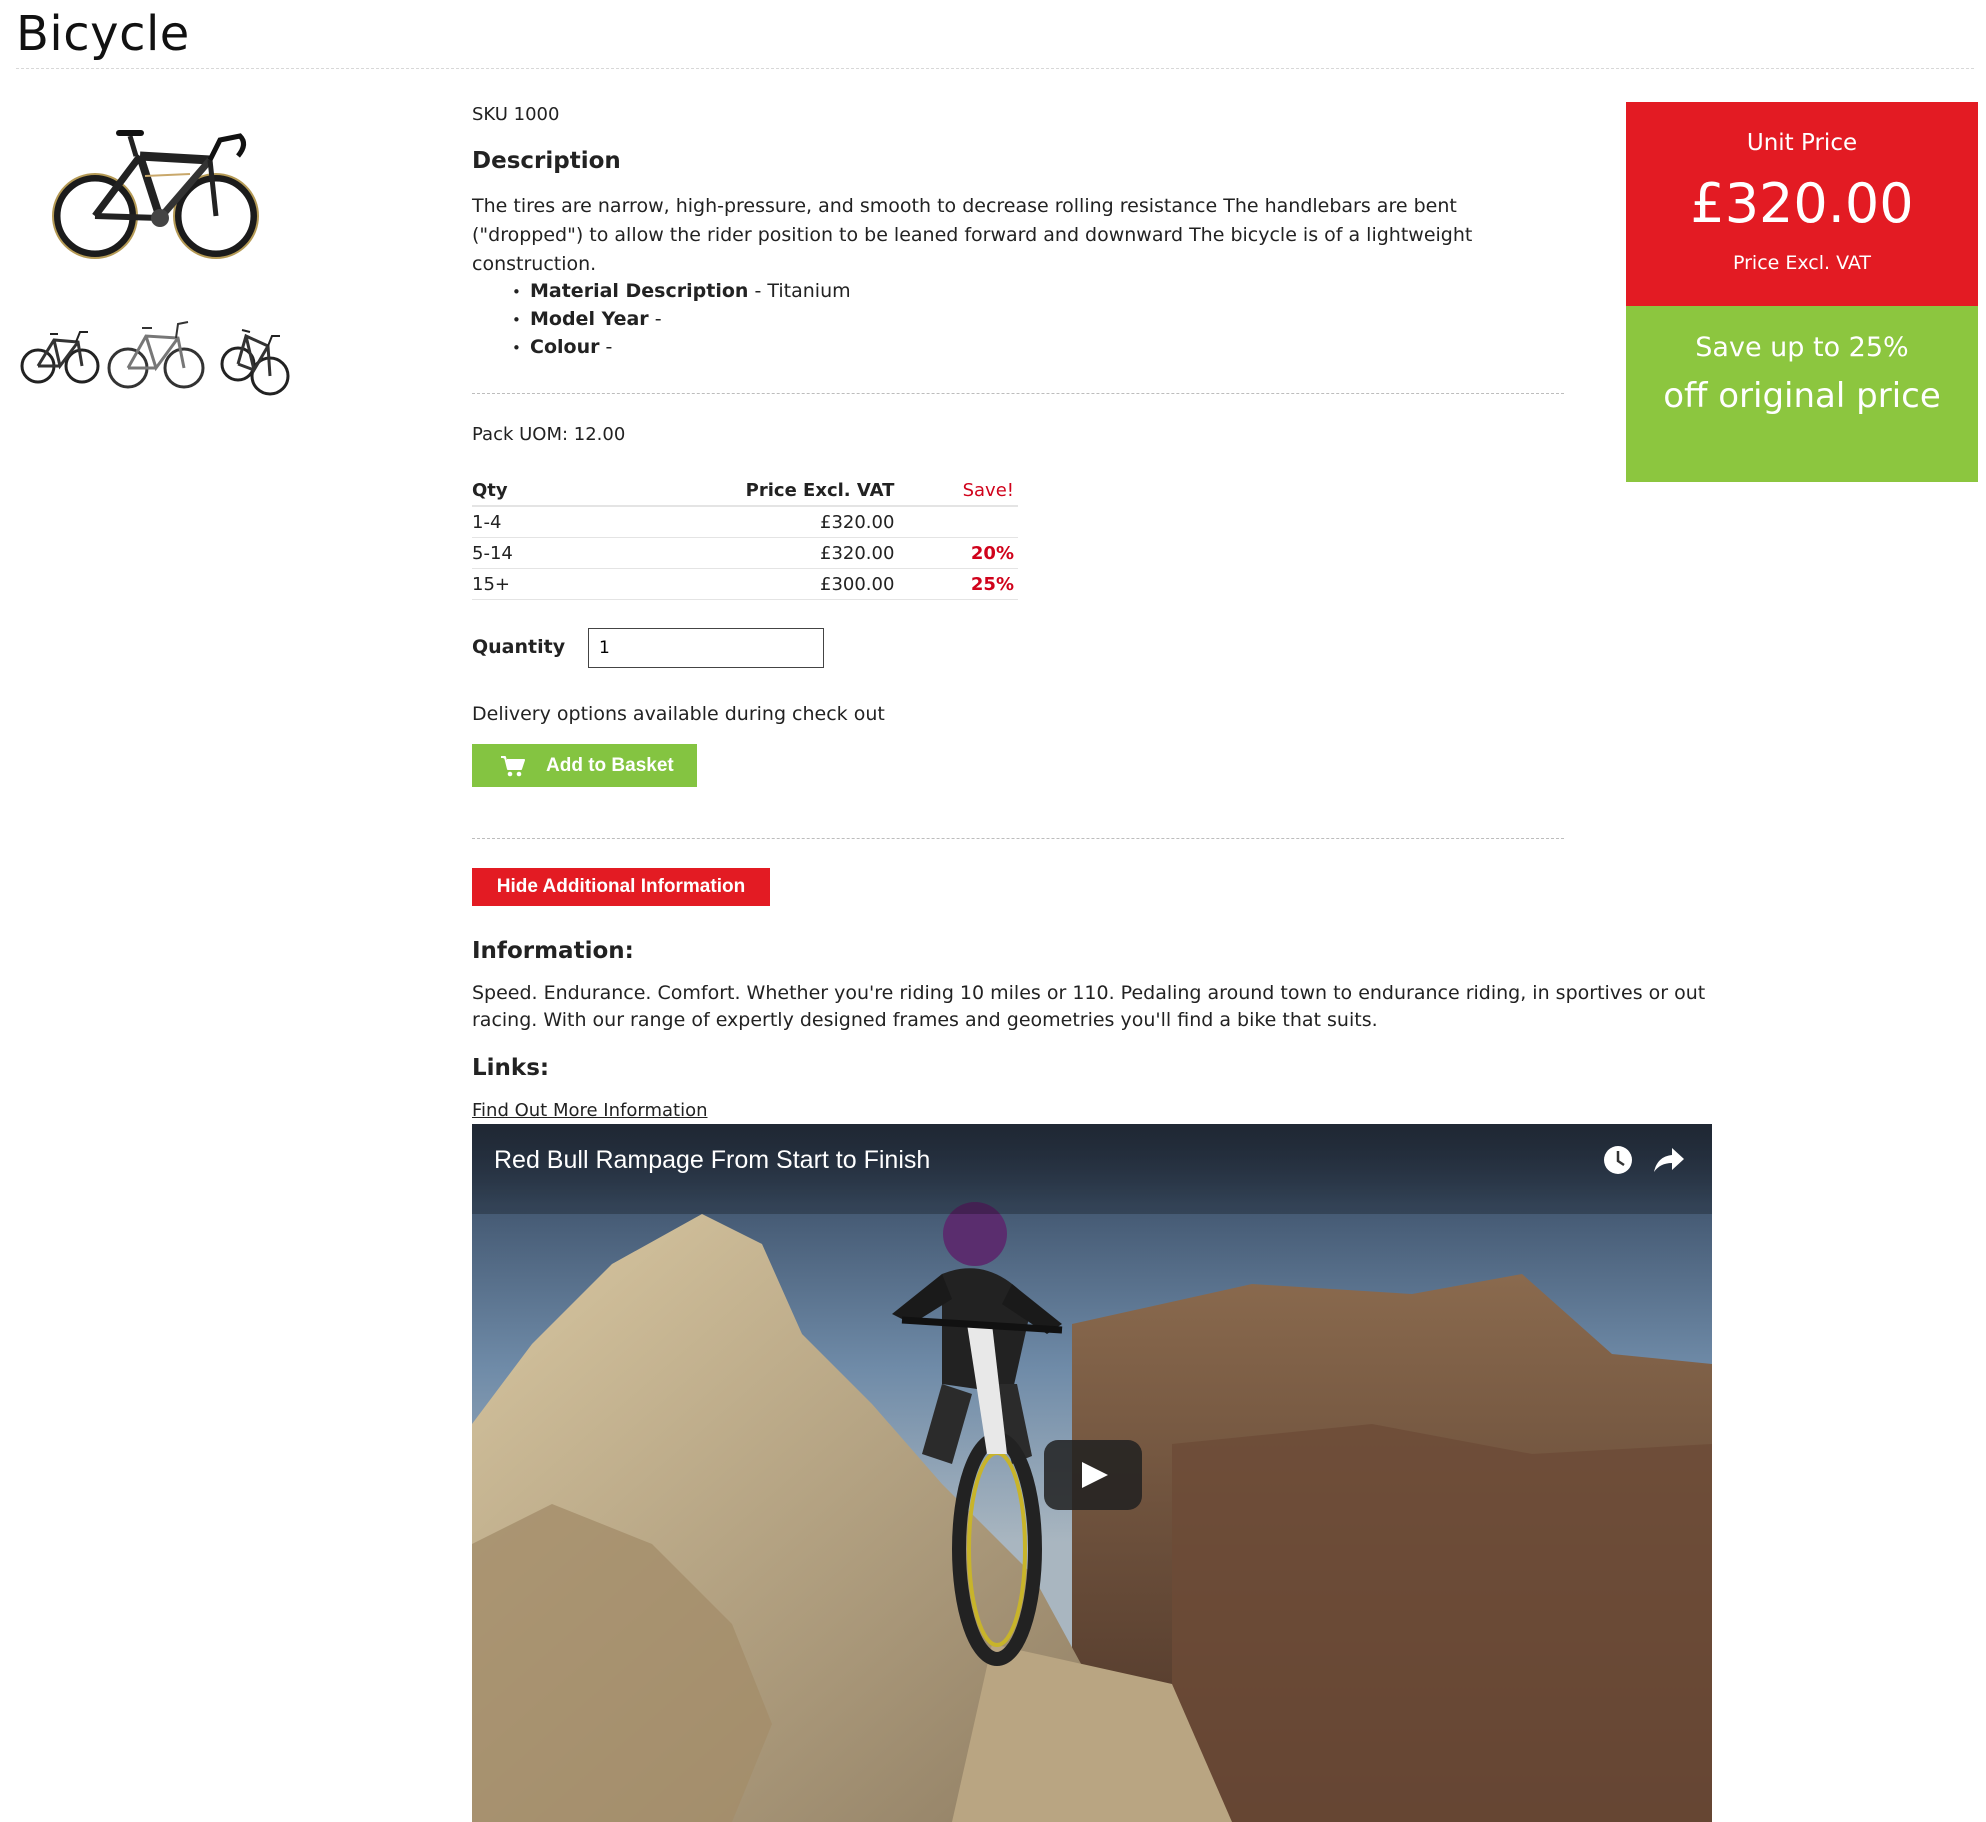  I want to click on product-main-image, so click(160, 191).